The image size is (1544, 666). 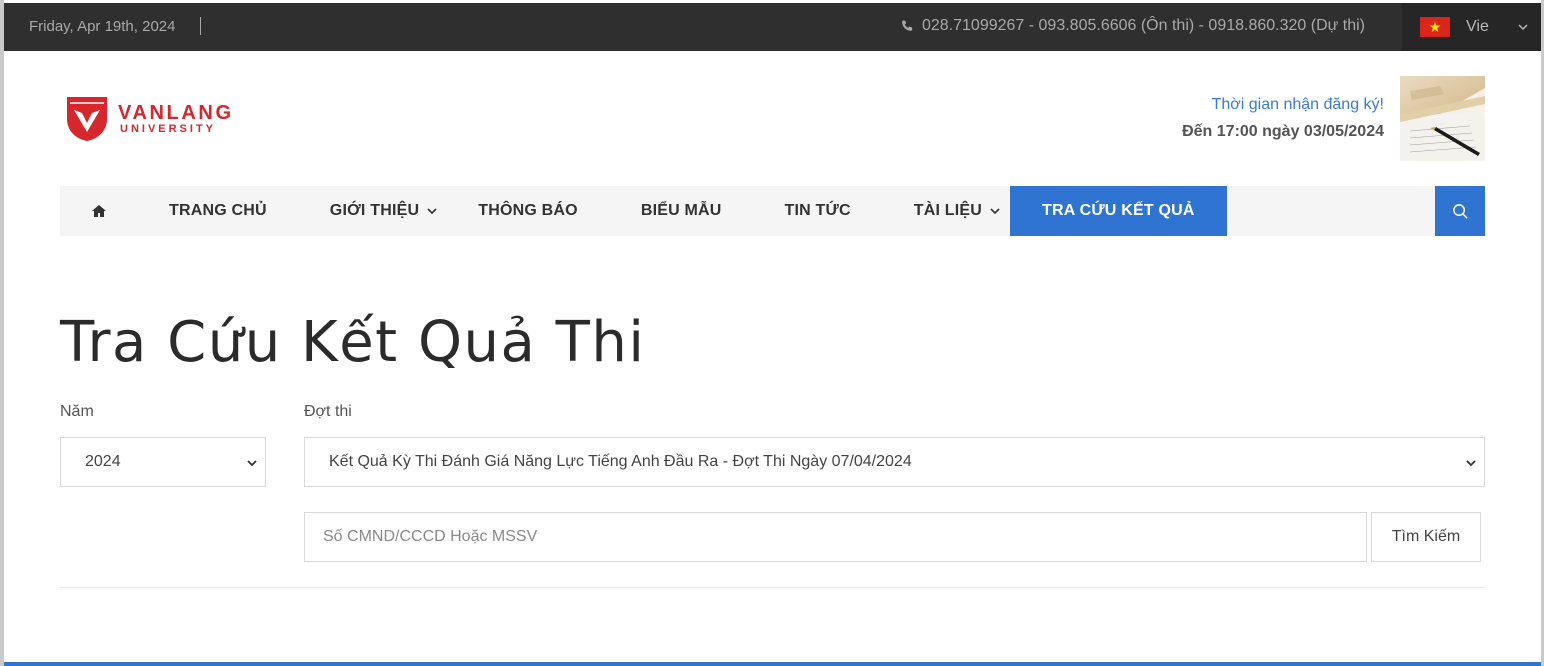 I want to click on nav-item-label: TRA CỨU KẾT QUẢ, so click(x=1118, y=210).